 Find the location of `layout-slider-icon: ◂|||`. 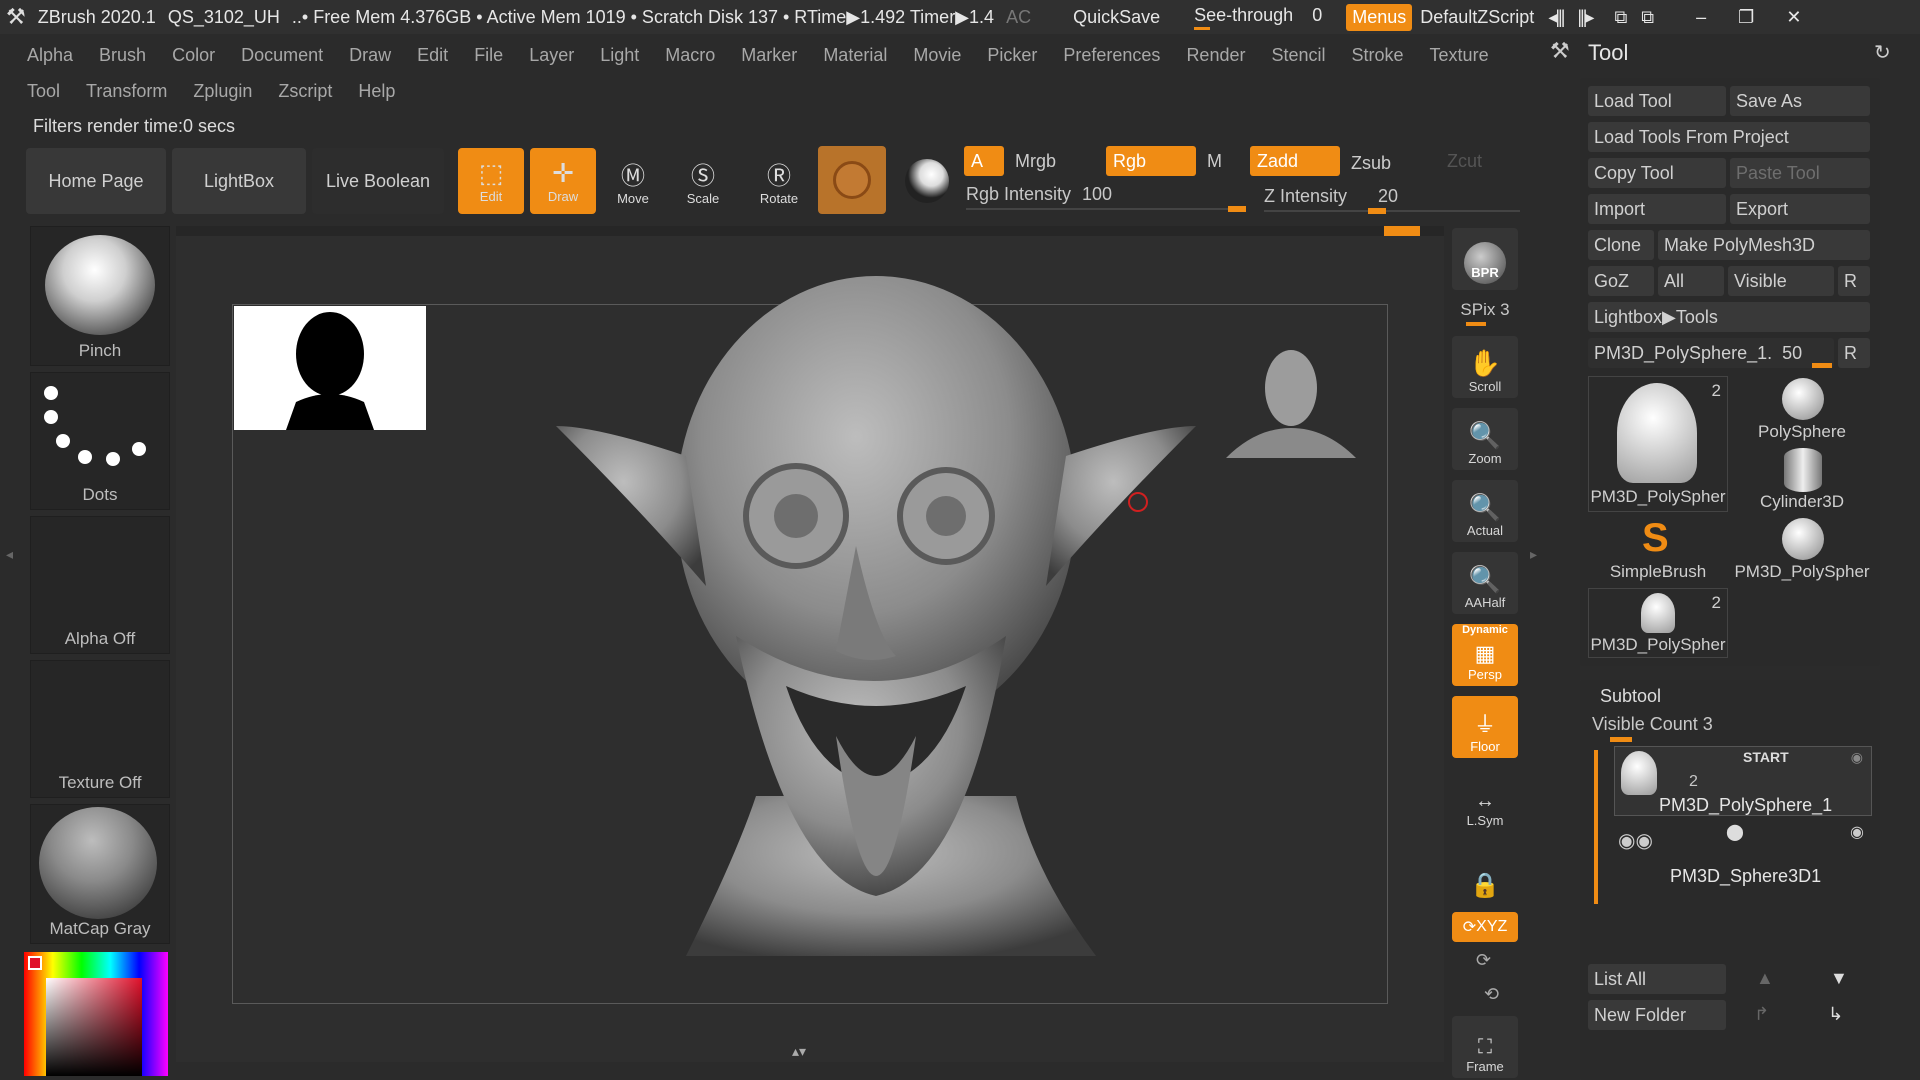

layout-slider-icon: ◂||| is located at coordinates (1556, 17).